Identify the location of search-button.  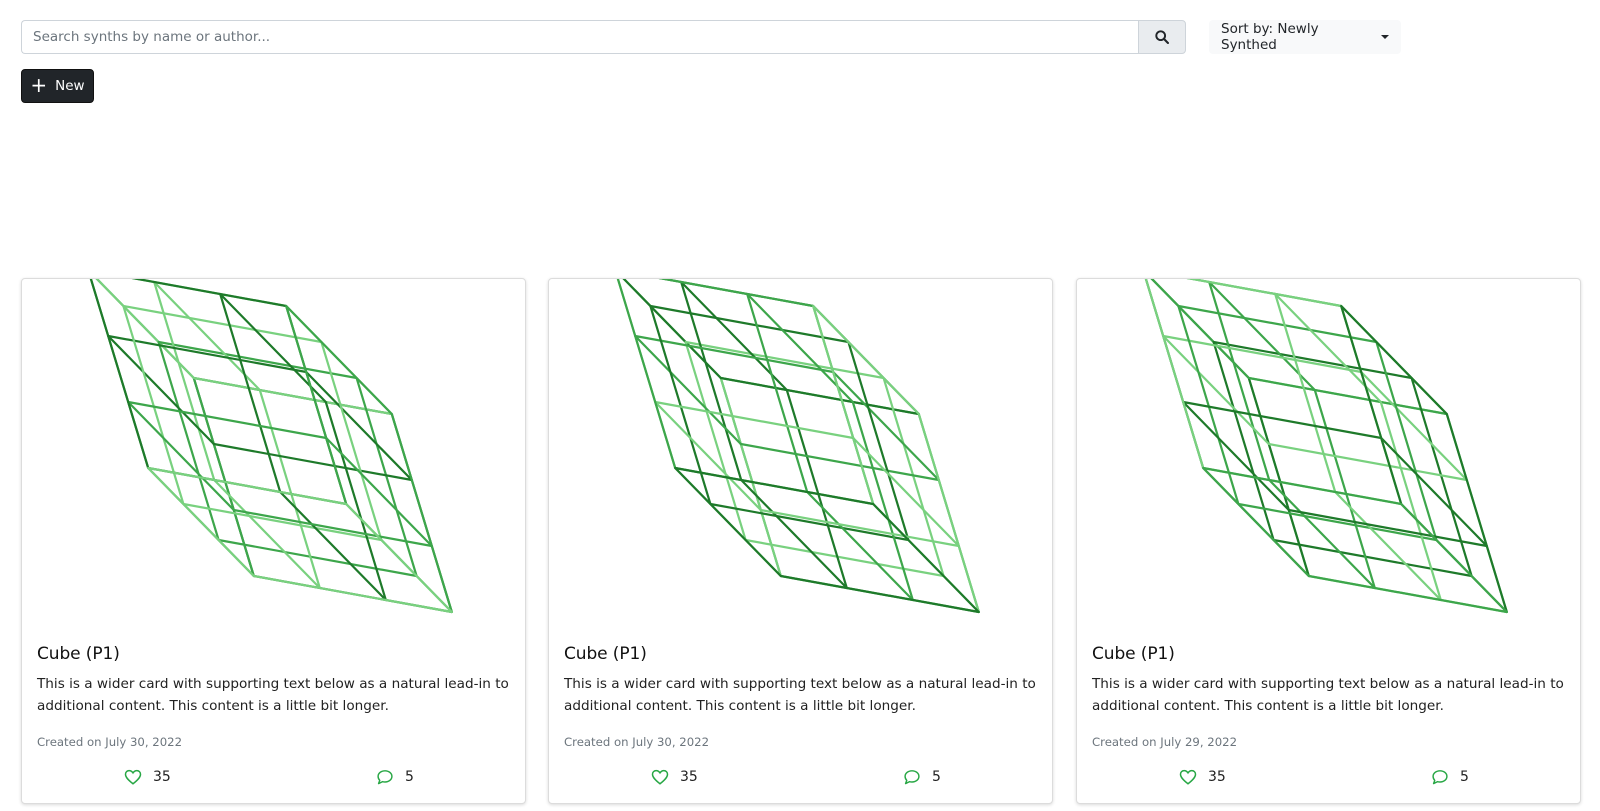
(1162, 37).